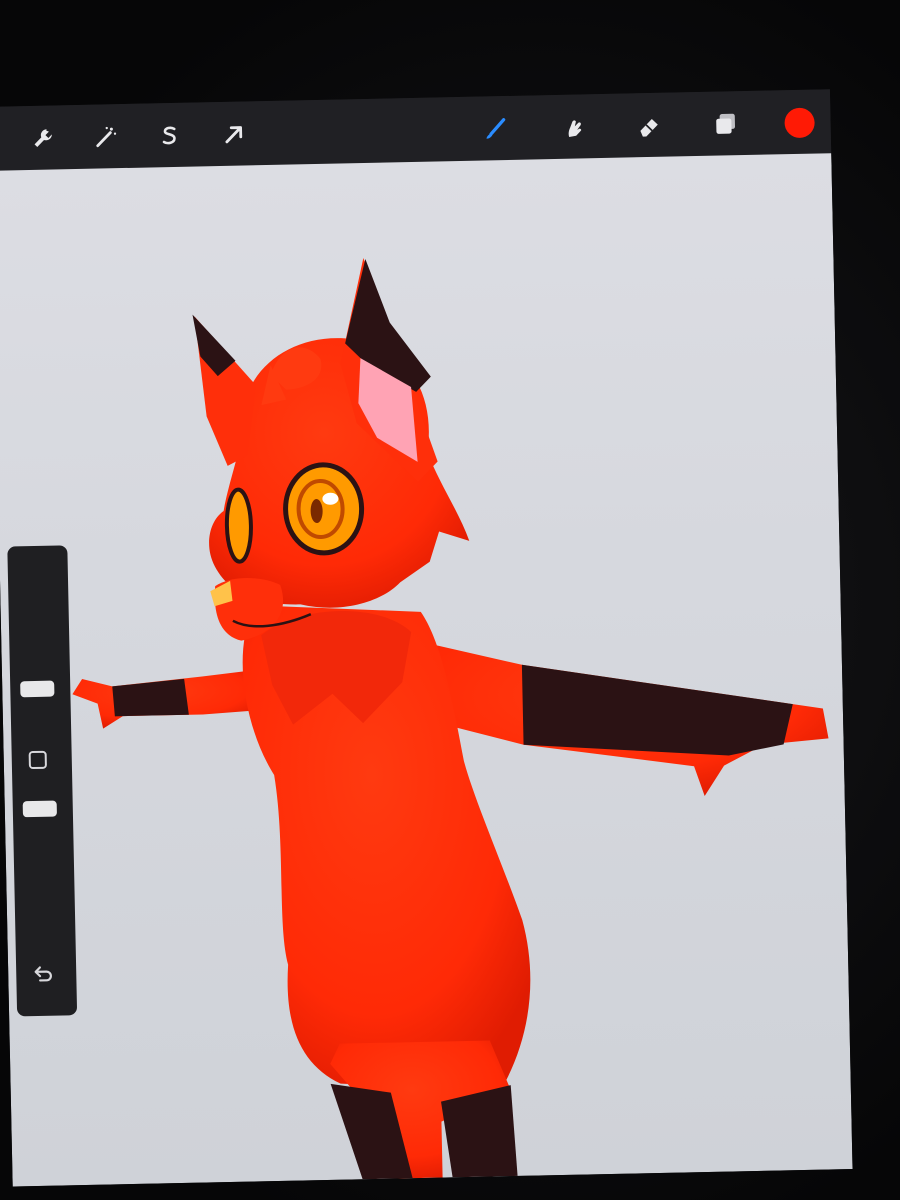  What do you see at coordinates (573, 127) in the screenshot?
I see `smudge-icon` at bounding box center [573, 127].